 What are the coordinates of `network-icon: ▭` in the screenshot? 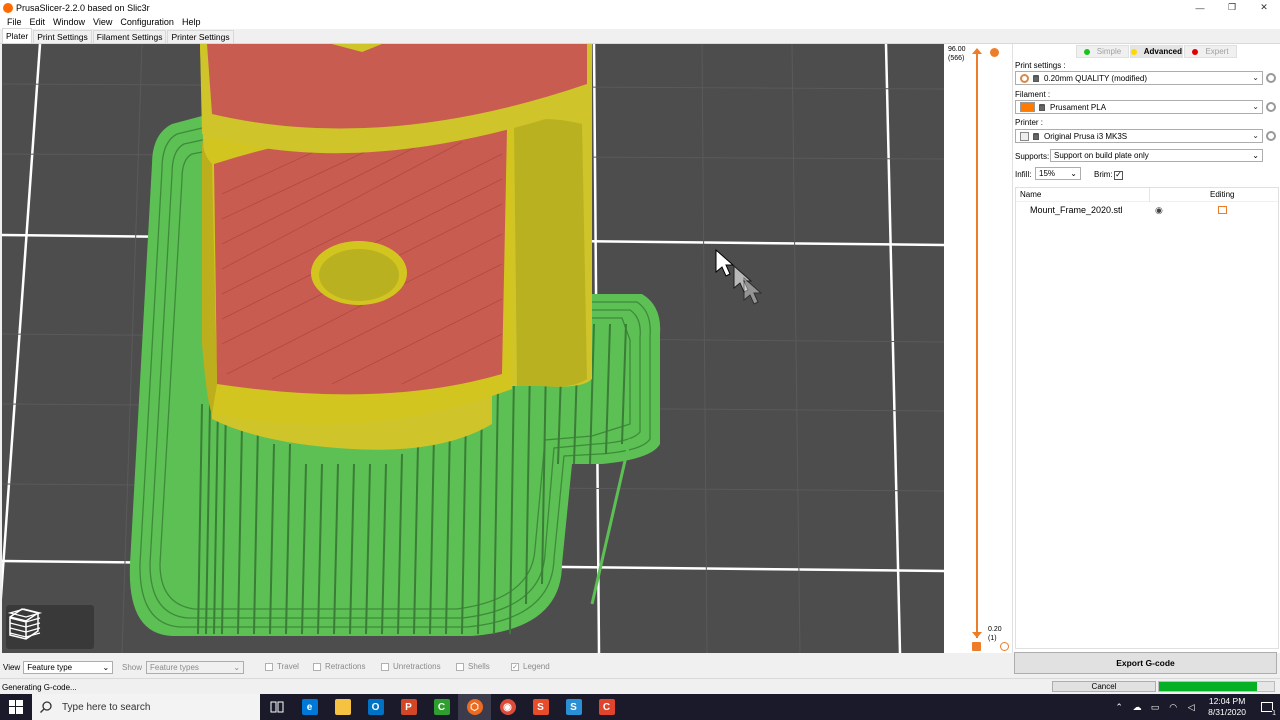 It's located at (1155, 707).